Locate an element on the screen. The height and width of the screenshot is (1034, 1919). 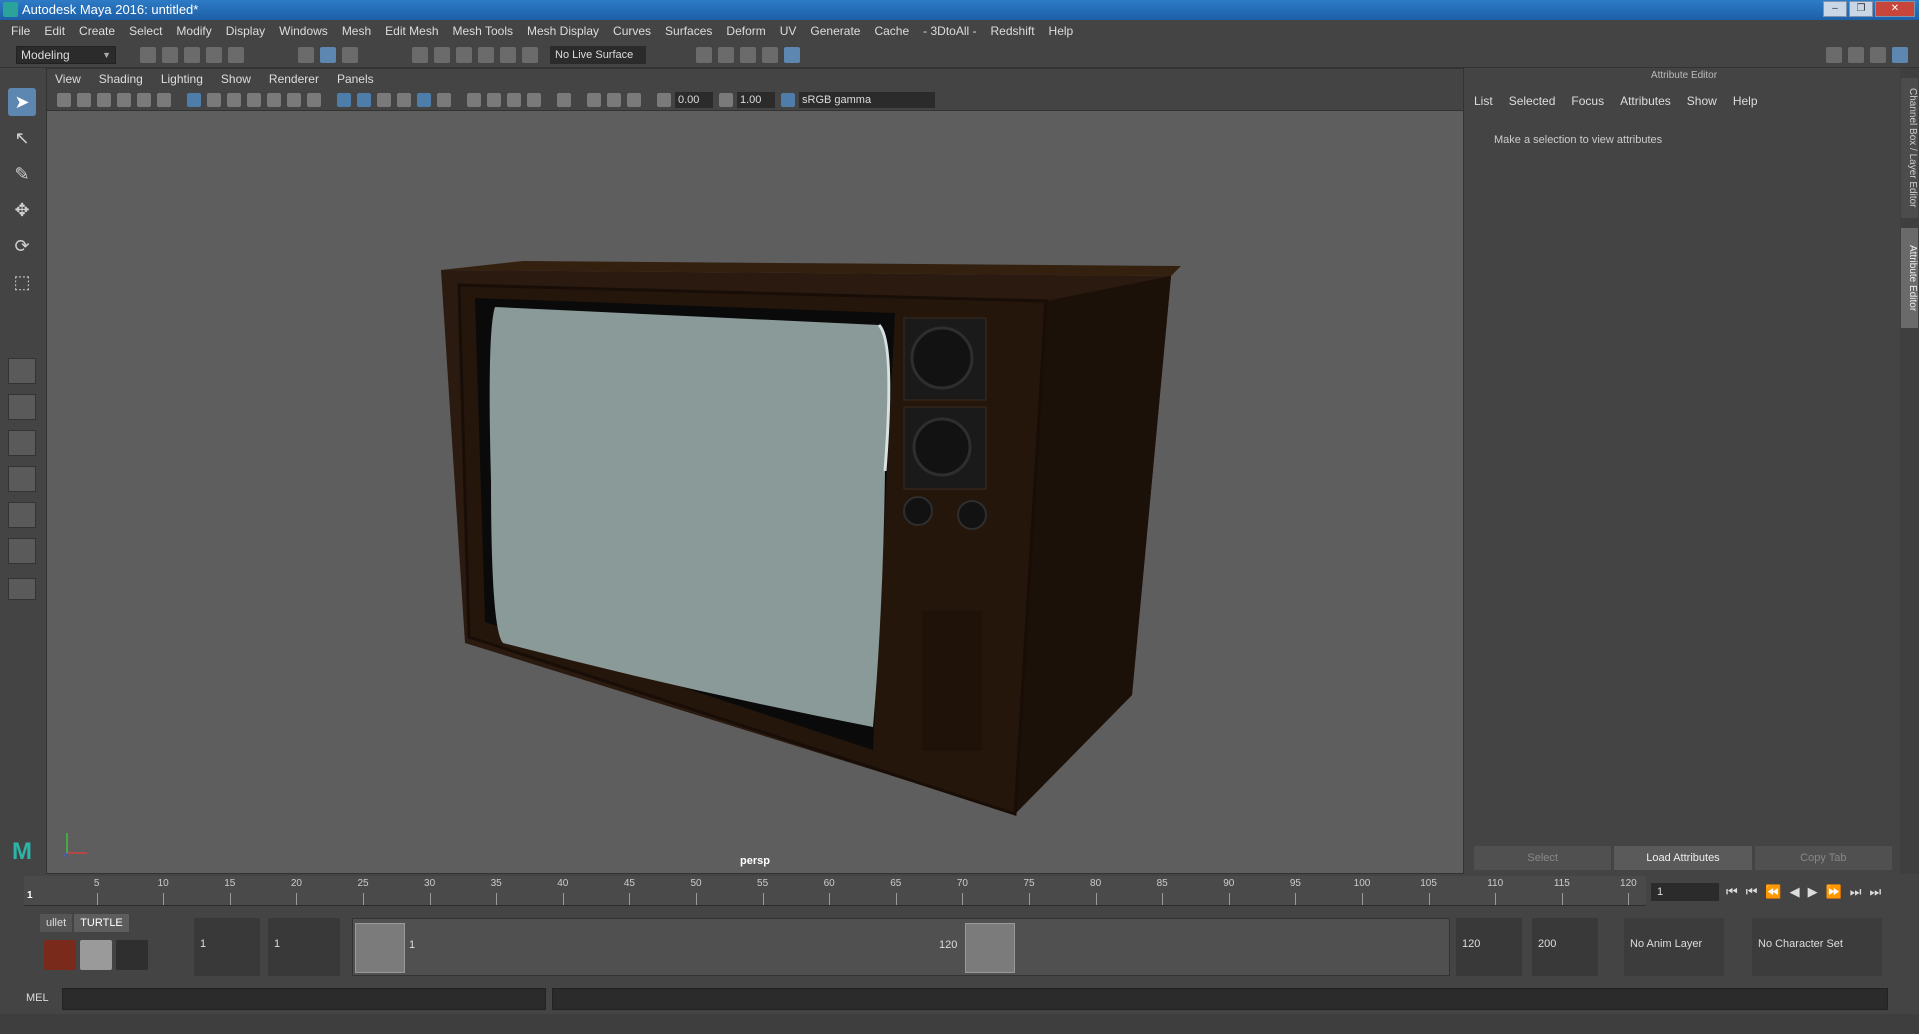
use-all-lights-icon is located at coordinates (424, 100).